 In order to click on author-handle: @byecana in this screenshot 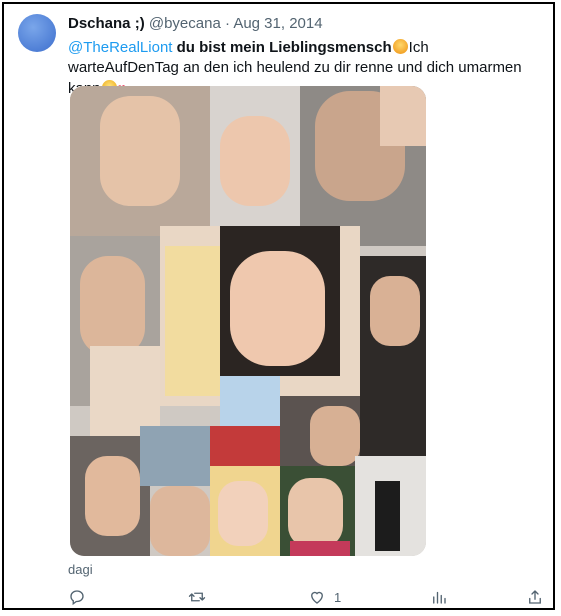, I will do `click(185, 23)`.